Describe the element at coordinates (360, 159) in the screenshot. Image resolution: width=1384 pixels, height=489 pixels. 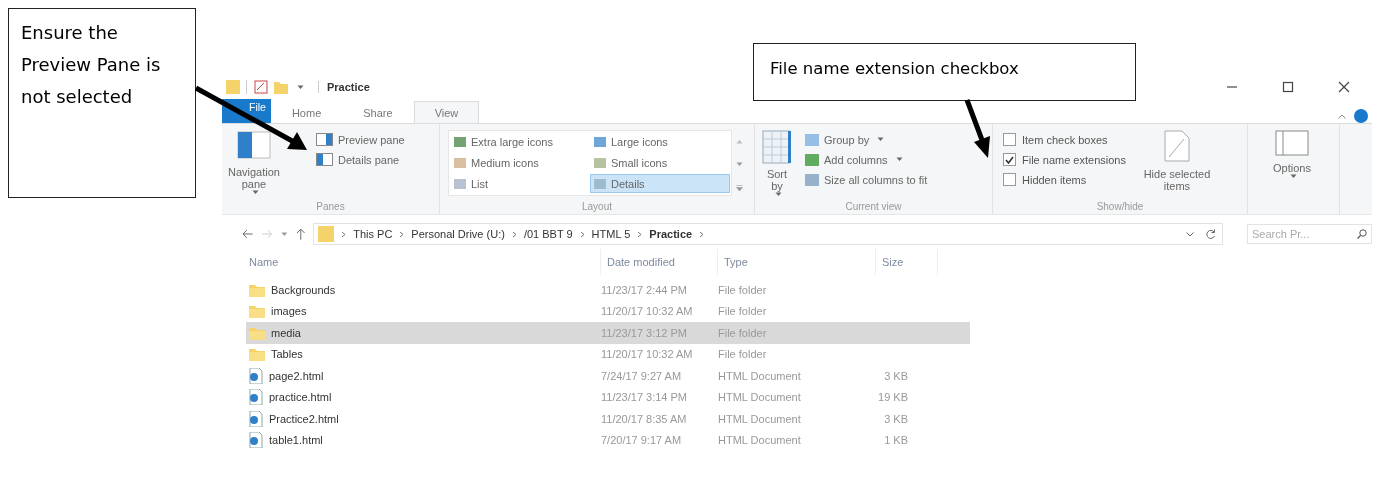
I see `pane-toggle: Details pane` at that location.